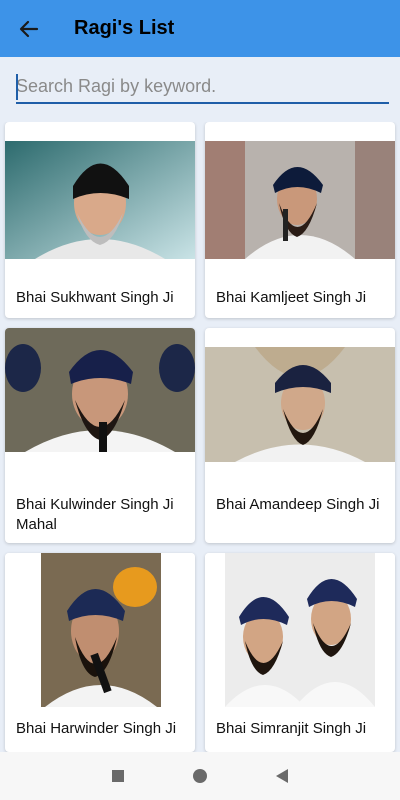 This screenshot has height=800, width=400. I want to click on search-input, so click(202, 86).